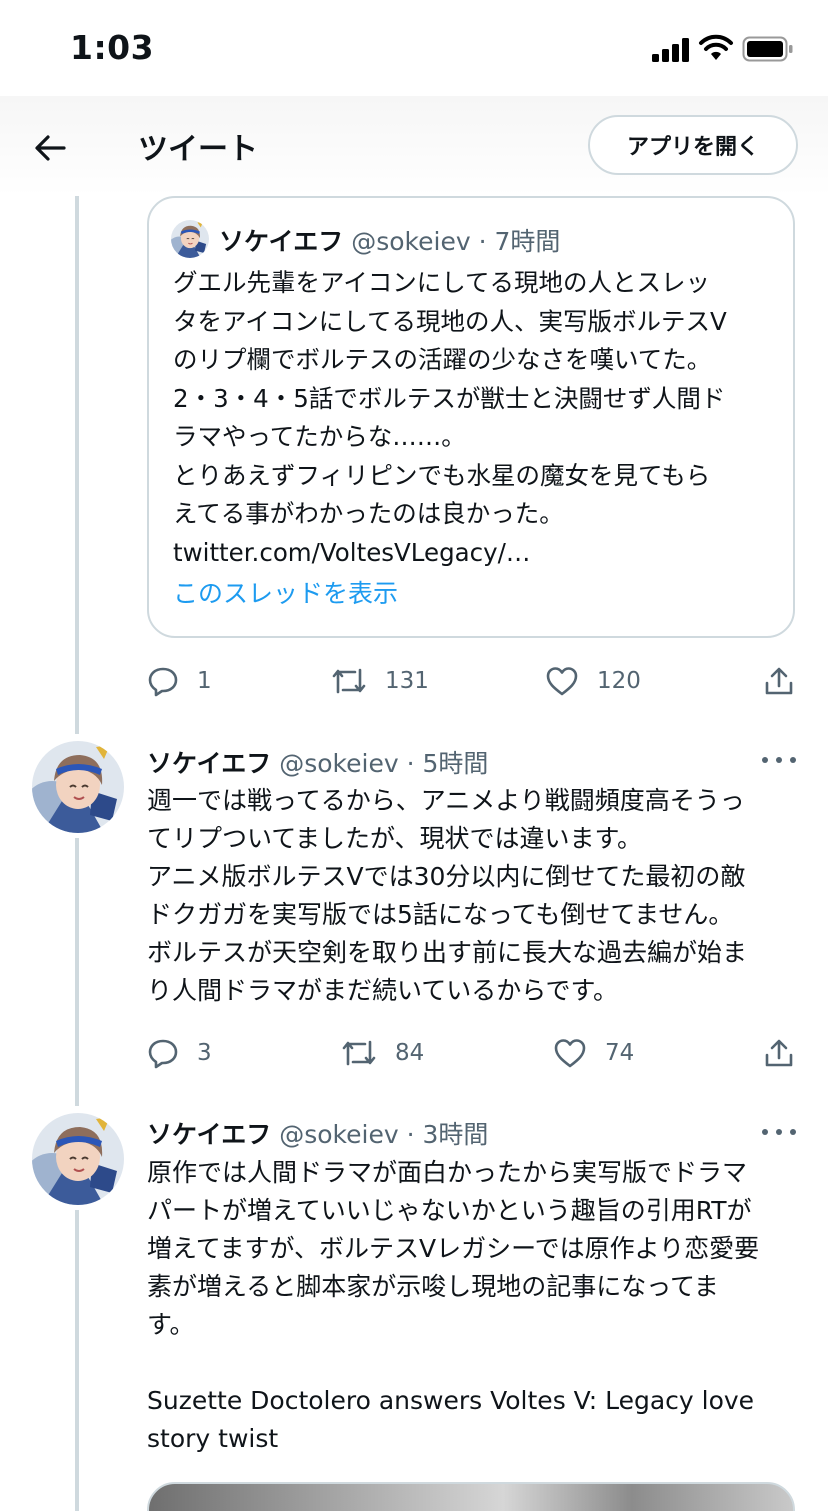  I want to click on open-app-button: アプリを開く, so click(693, 145).